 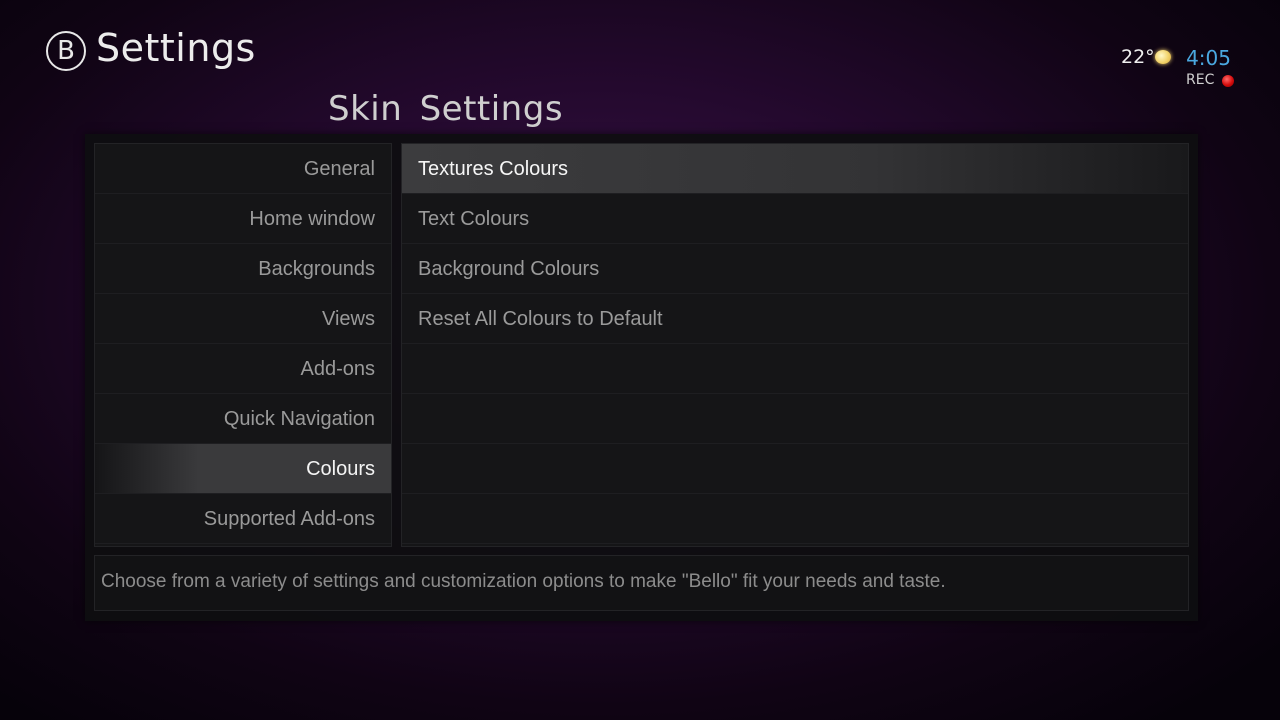 I want to click on category-colours: Colours, so click(x=243, y=469).